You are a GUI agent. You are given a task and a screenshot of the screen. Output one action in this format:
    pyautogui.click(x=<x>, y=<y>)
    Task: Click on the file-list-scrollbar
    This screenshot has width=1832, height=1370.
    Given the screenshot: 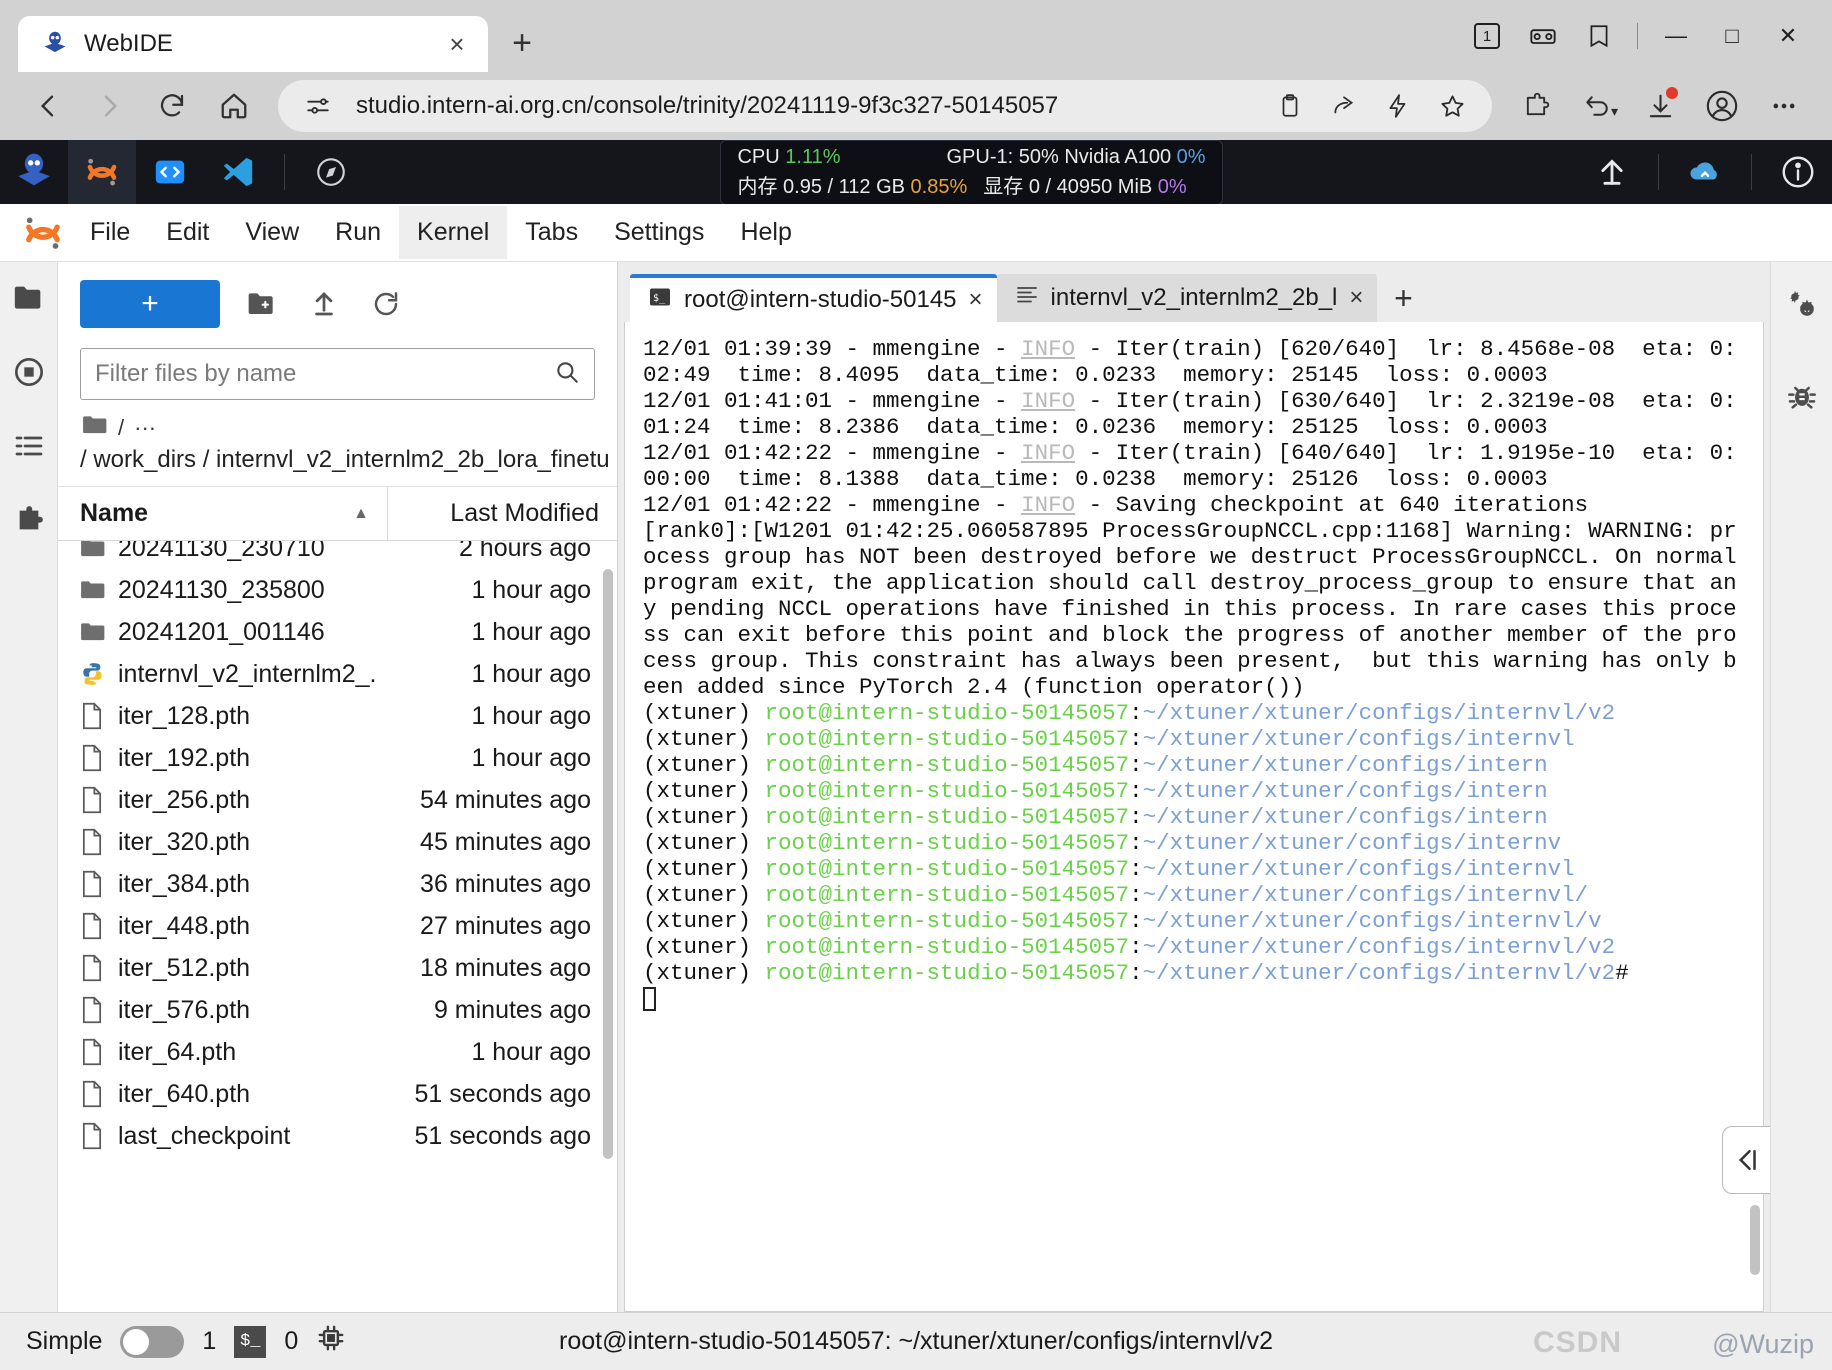 What is the action you would take?
    pyautogui.click(x=608, y=864)
    